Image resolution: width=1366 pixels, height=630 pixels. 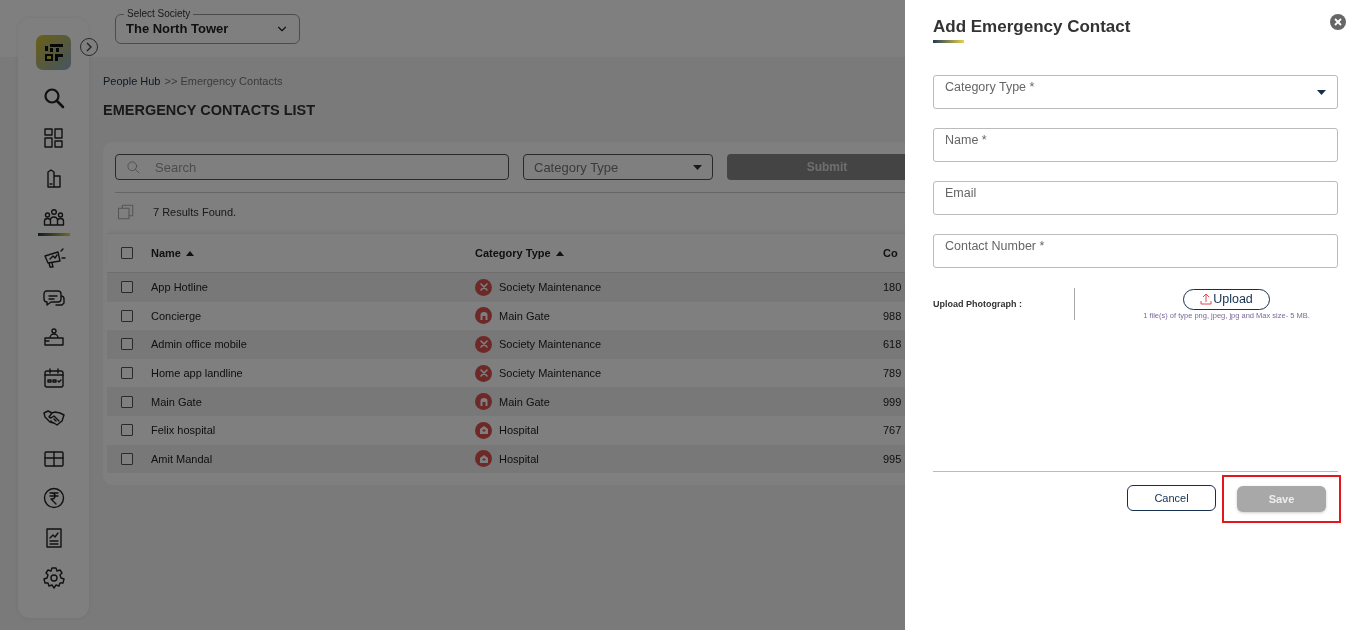 What do you see at coordinates (177, 315) in the screenshot?
I see `table-cell-text: Concierge` at bounding box center [177, 315].